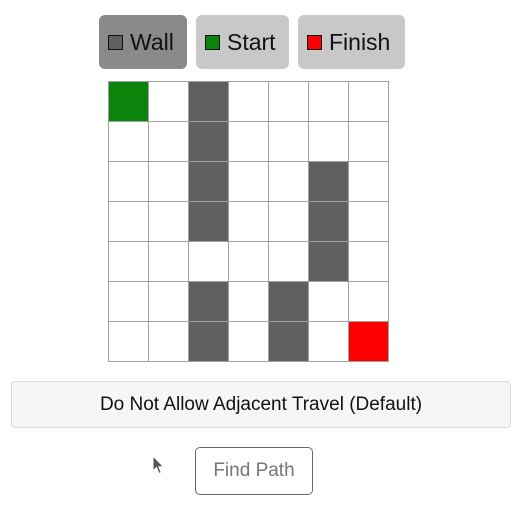 Image resolution: width=520 pixels, height=508 pixels. What do you see at coordinates (368, 301) in the screenshot?
I see `grid-cell-empty-r5-c6` at bounding box center [368, 301].